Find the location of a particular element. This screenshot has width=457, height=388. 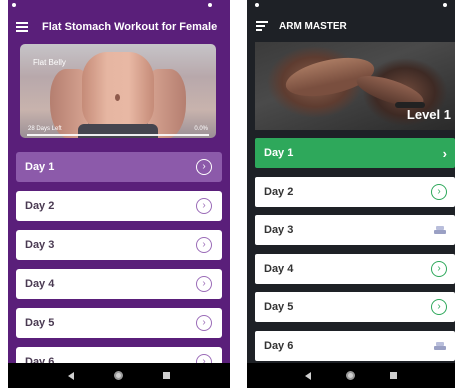

app-bar: ARM MASTER is located at coordinates (351, 26).